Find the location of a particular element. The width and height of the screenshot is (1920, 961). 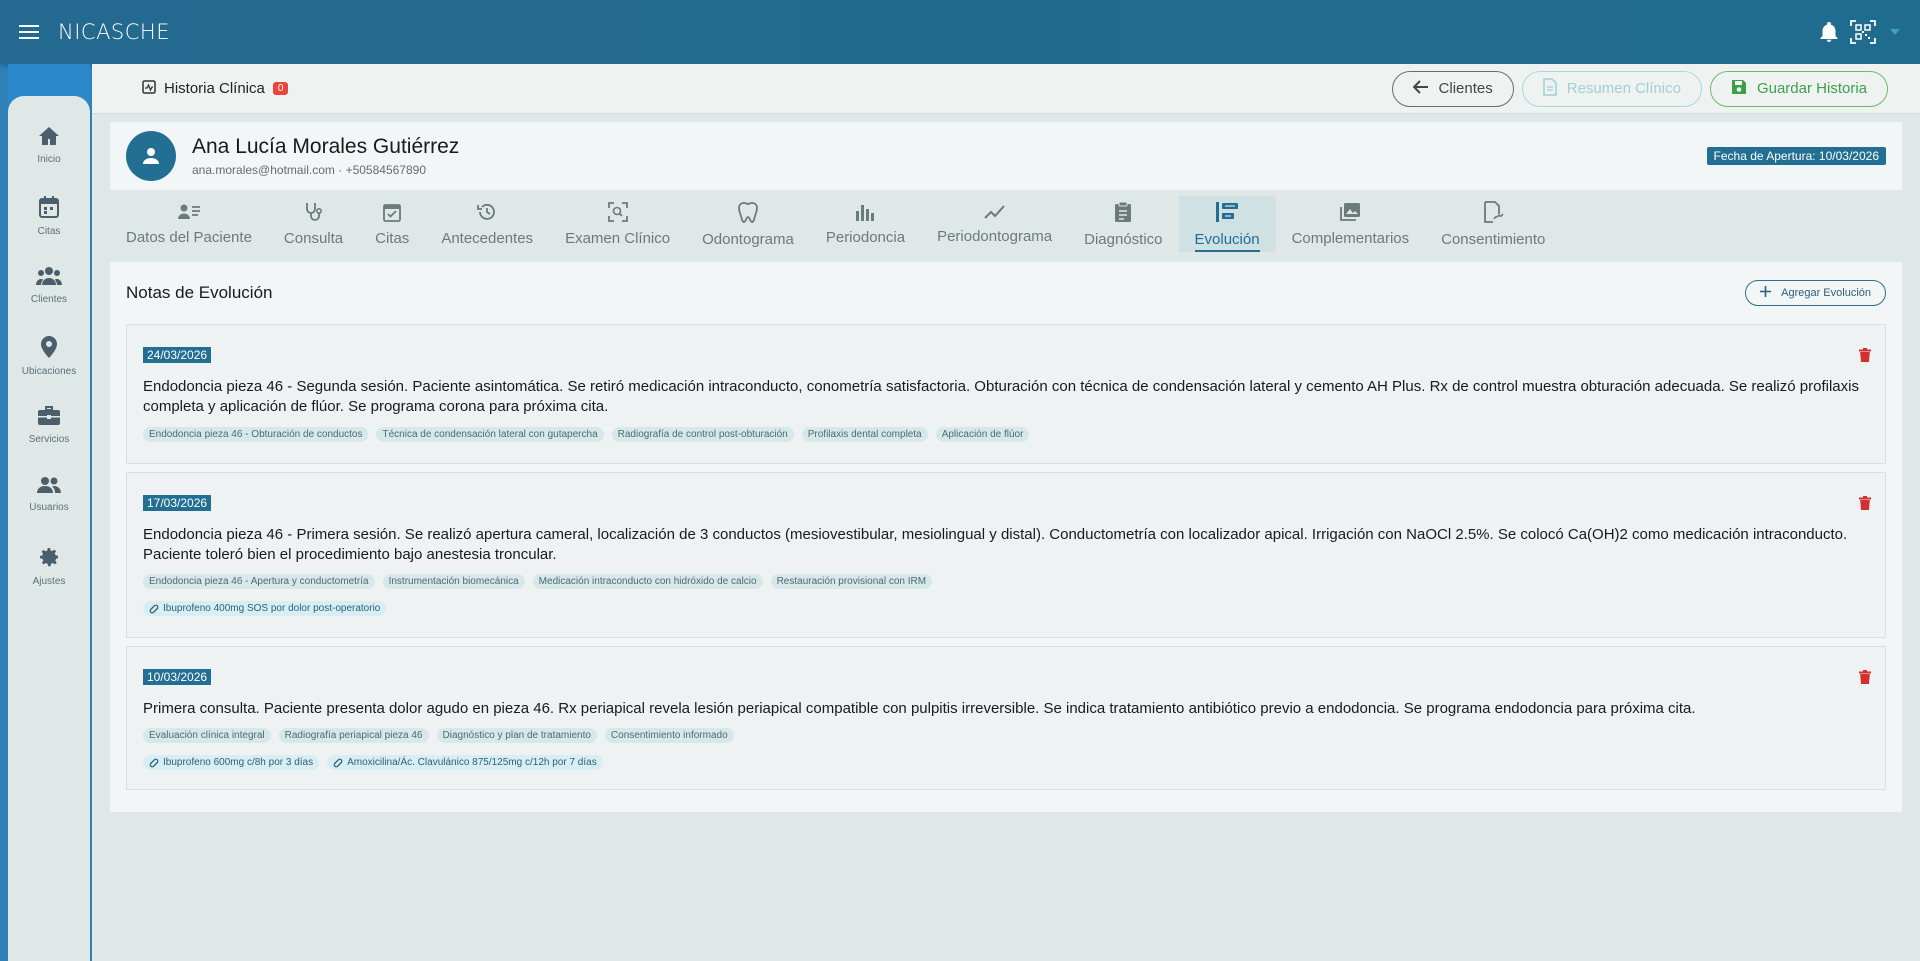

bell-icon is located at coordinates (1829, 32).